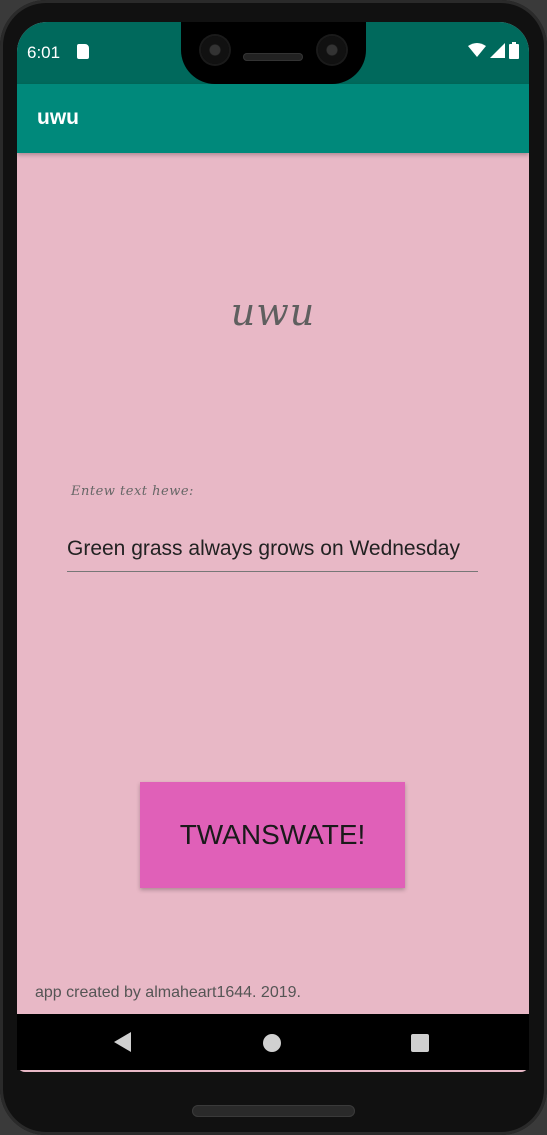 This screenshot has width=547, height=1135. What do you see at coordinates (332, 50) in the screenshot?
I see `front-camera-right-icon` at bounding box center [332, 50].